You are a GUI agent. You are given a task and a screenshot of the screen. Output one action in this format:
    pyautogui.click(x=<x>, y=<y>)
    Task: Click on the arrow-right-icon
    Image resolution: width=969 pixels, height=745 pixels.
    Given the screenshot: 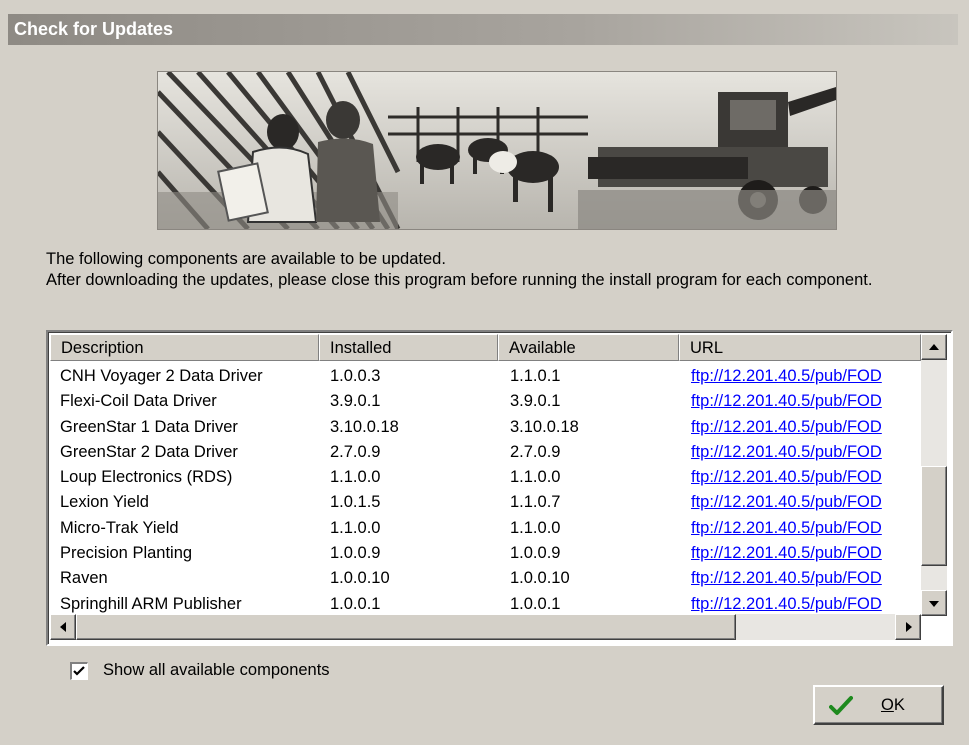 What is the action you would take?
    pyautogui.click(x=909, y=627)
    